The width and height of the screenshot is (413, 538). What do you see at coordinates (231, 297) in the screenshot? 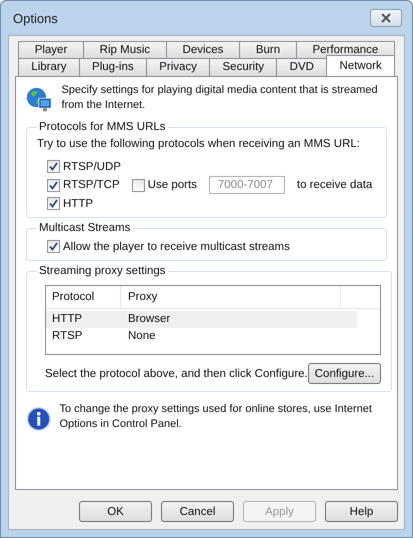
I see `column-header: Proxy` at bounding box center [231, 297].